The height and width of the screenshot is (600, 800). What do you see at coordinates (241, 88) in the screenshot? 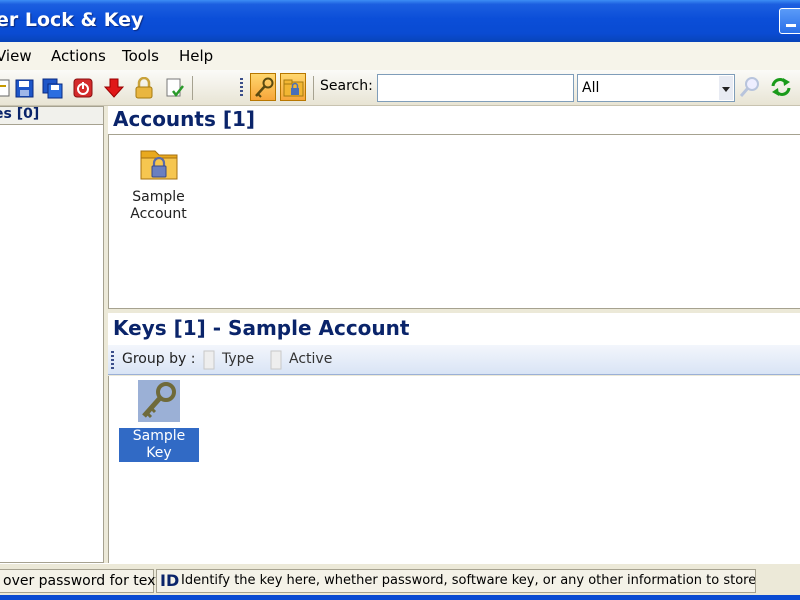
I see `toolbar-grip` at bounding box center [241, 88].